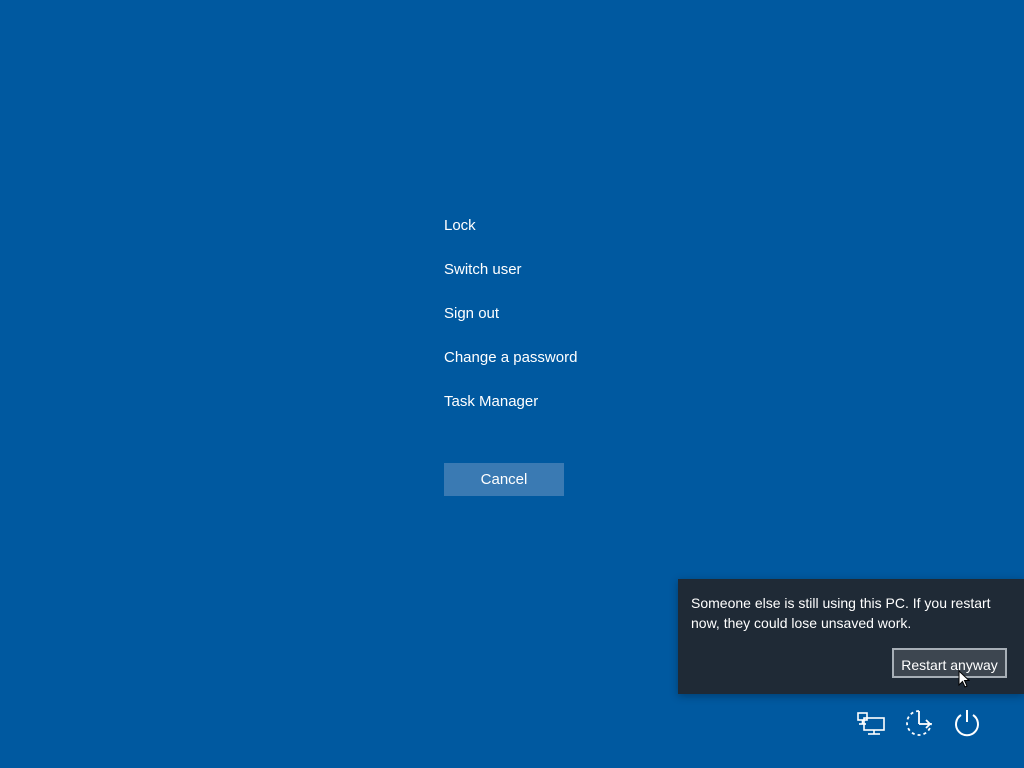 The image size is (1024, 768). I want to click on ease-of-access-icon, so click(919, 723).